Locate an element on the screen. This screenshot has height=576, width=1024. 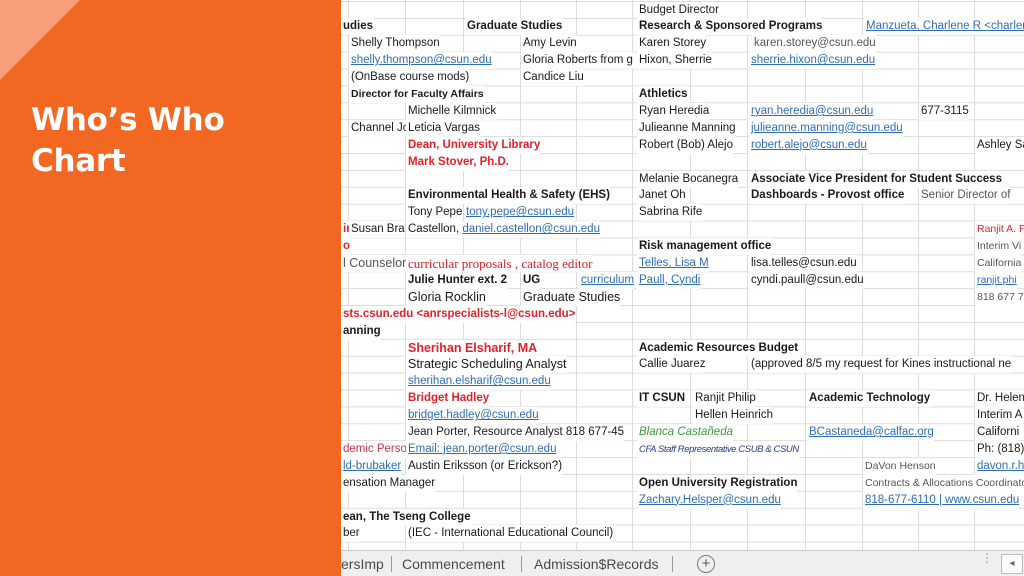
sheet-cell: l Counselor is located at coordinates (374, 263).